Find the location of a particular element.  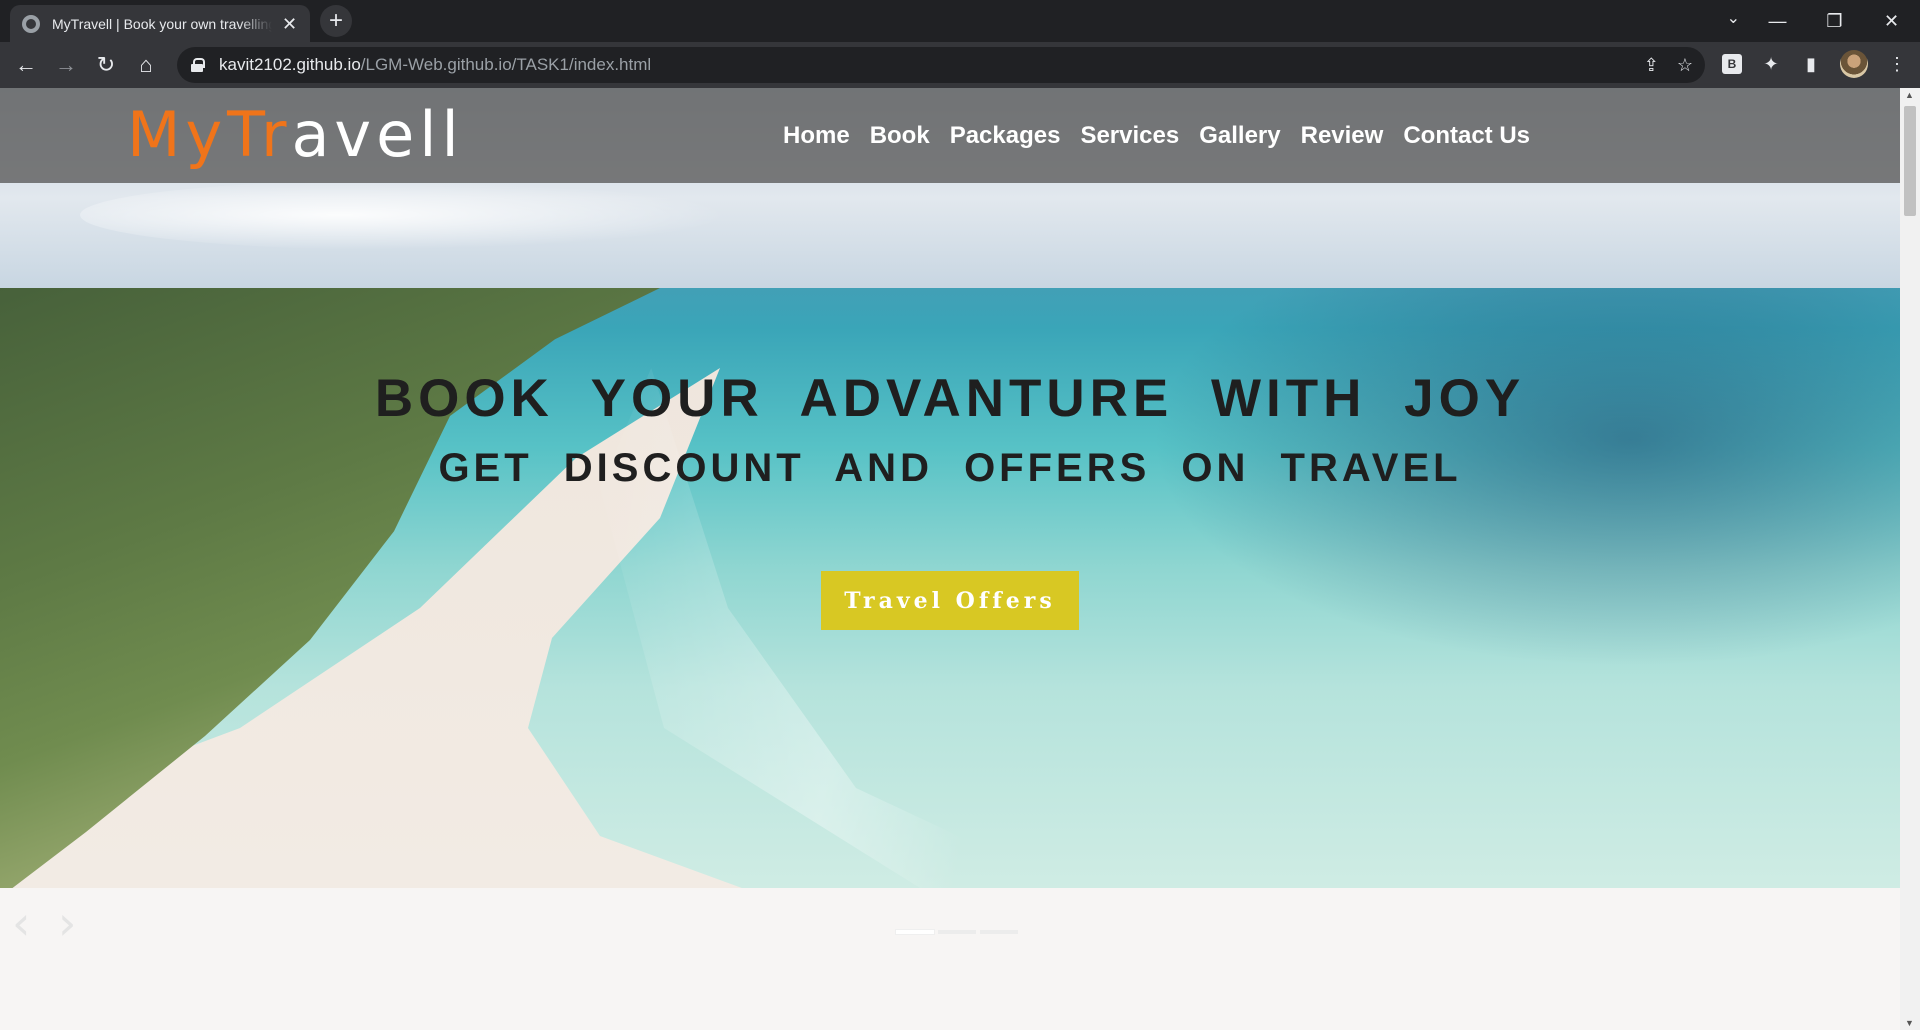

hero-headline: BOOK YOUR ADVANTURE WITH JOY is located at coordinates (950, 398).